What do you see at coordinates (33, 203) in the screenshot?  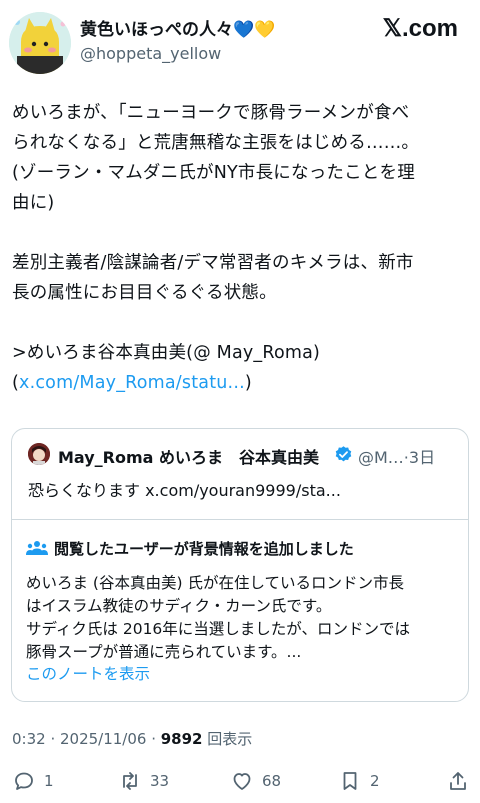 I see `post-line: 由に)` at bounding box center [33, 203].